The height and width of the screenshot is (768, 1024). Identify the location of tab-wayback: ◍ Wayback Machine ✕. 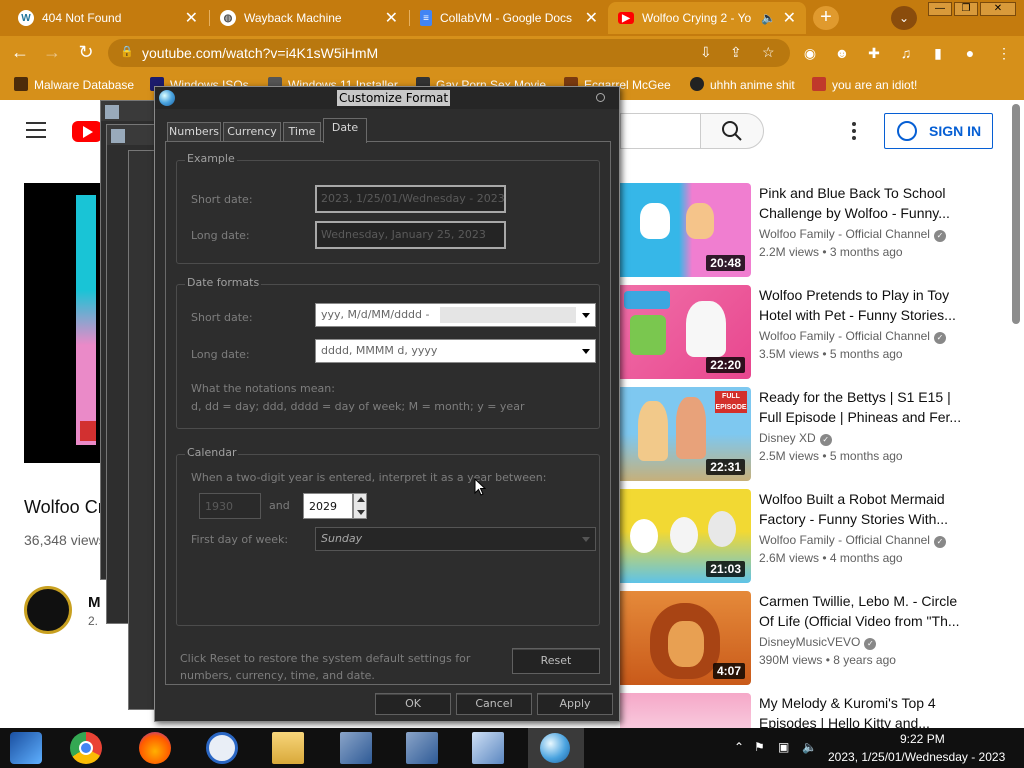
(309, 18).